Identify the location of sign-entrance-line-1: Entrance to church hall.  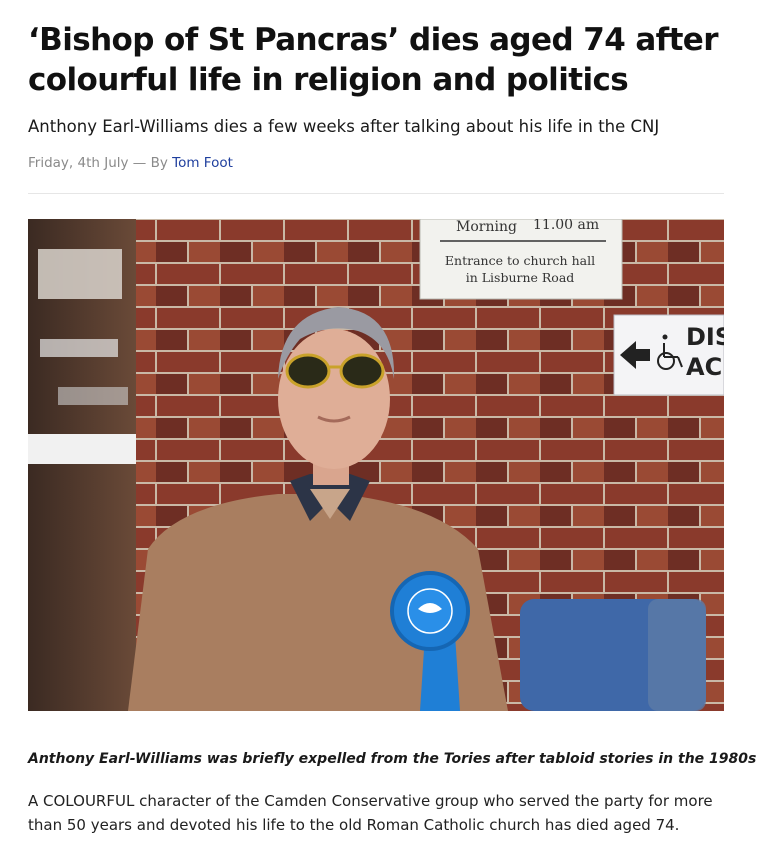
(520, 260).